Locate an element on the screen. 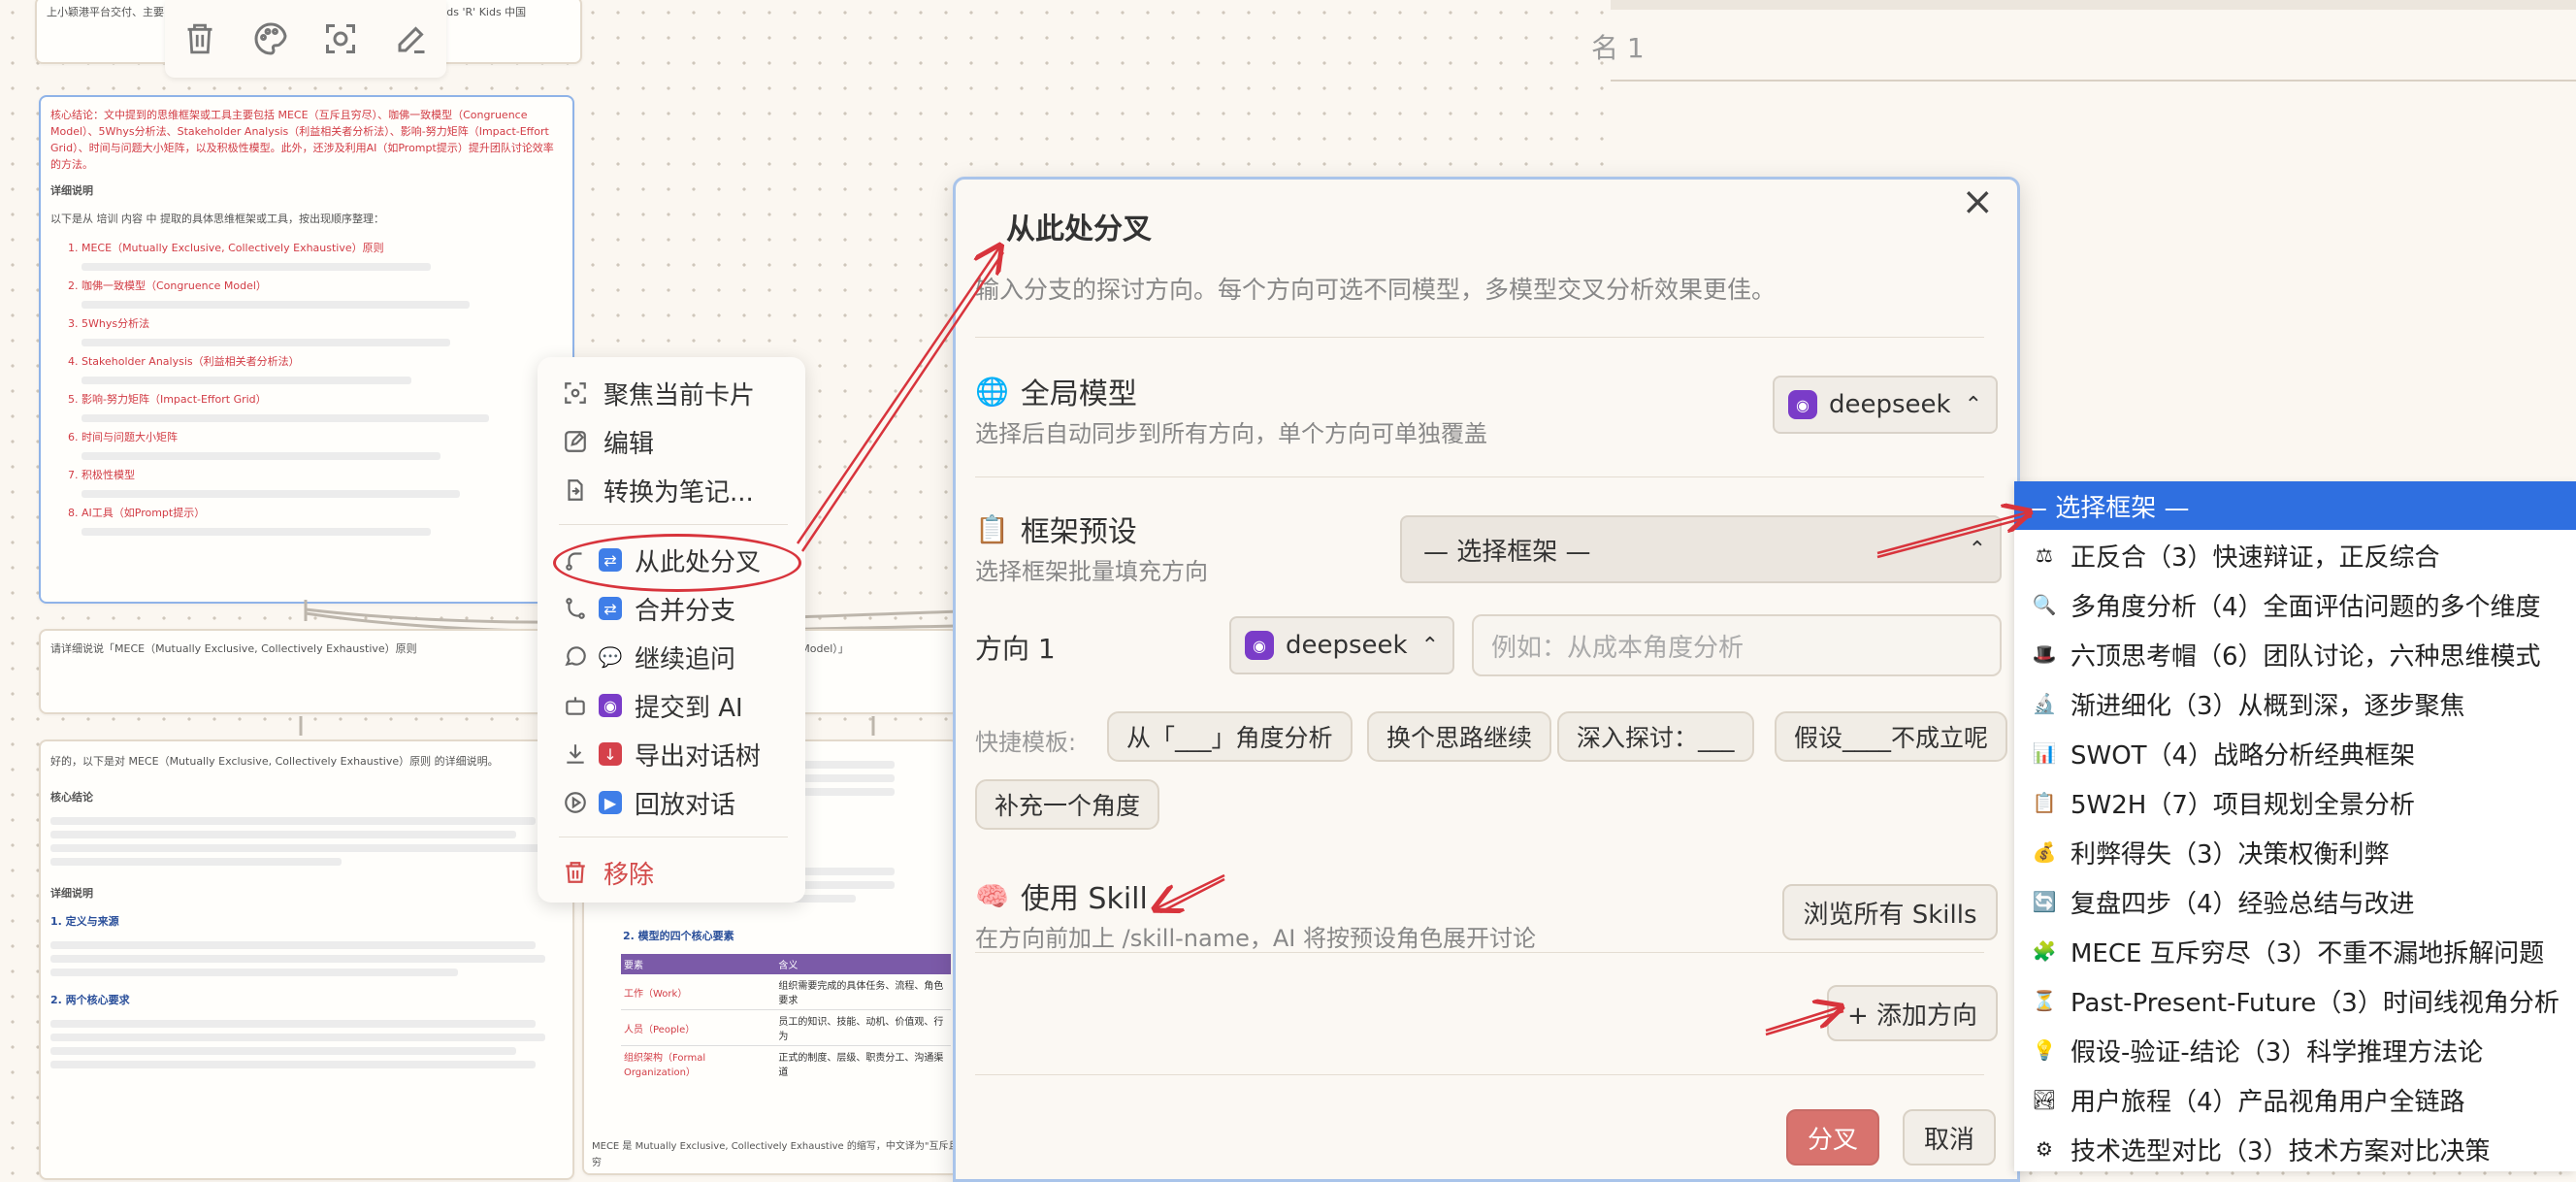 The width and height of the screenshot is (2576, 1182). inbox-emoji-icon: ↓ is located at coordinates (610, 754).